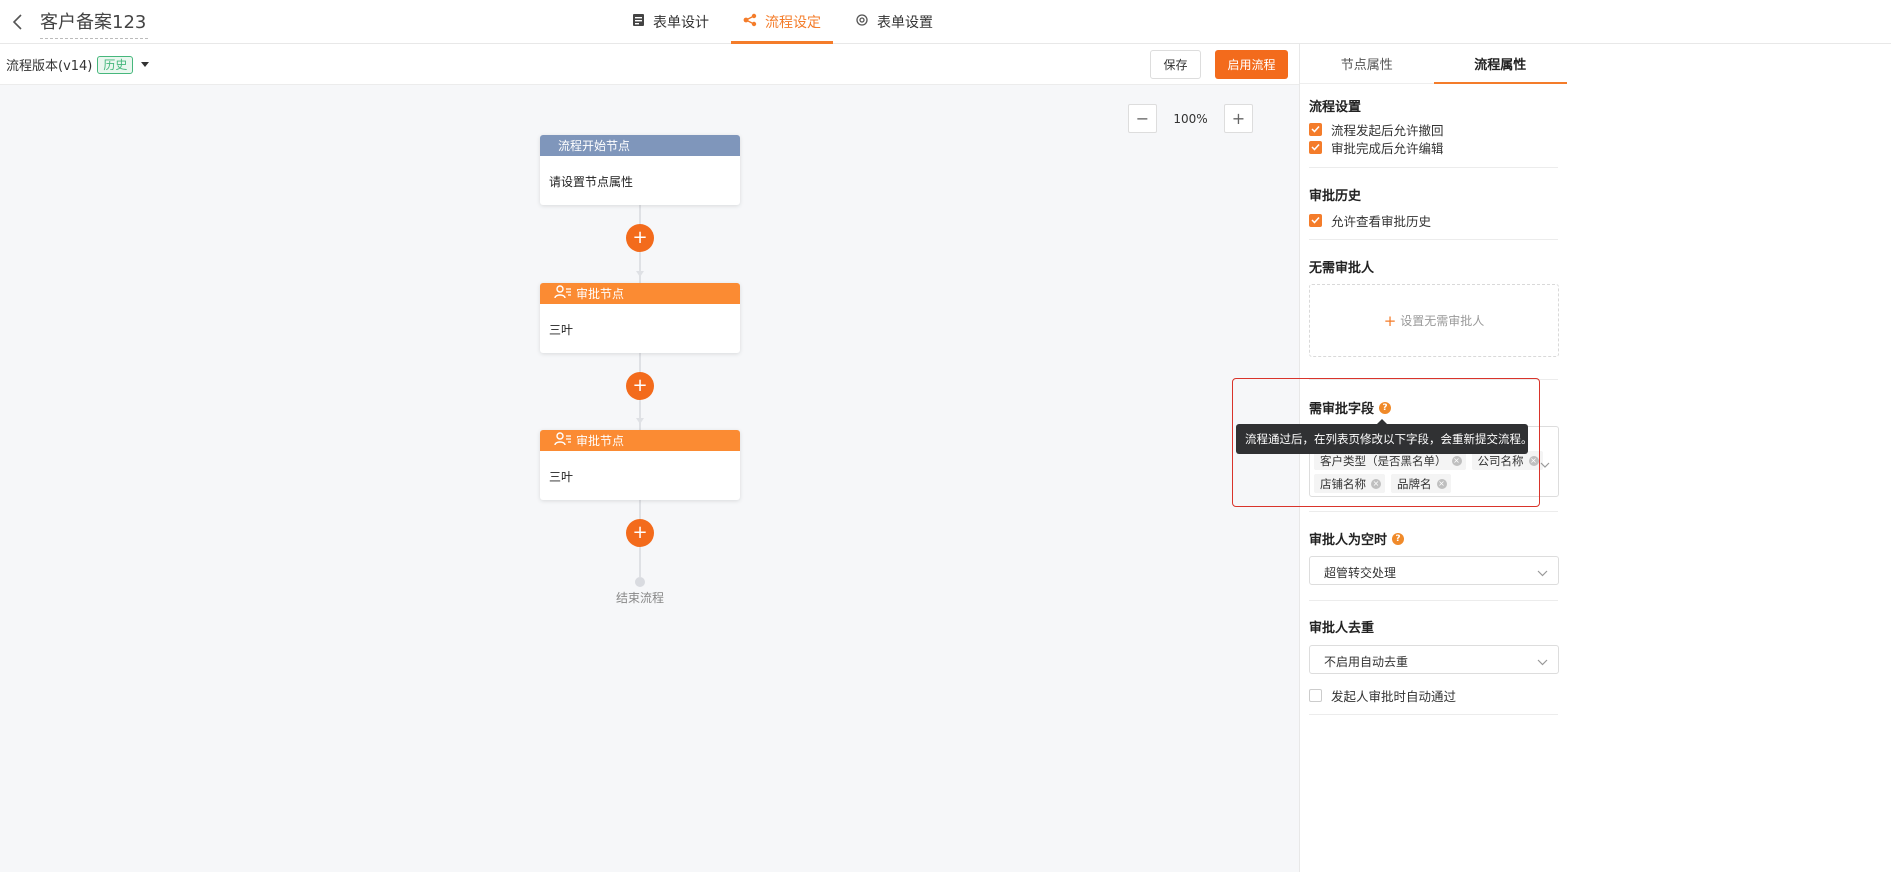  What do you see at coordinates (1142, 118) in the screenshot?
I see `zoom-out-button: −` at bounding box center [1142, 118].